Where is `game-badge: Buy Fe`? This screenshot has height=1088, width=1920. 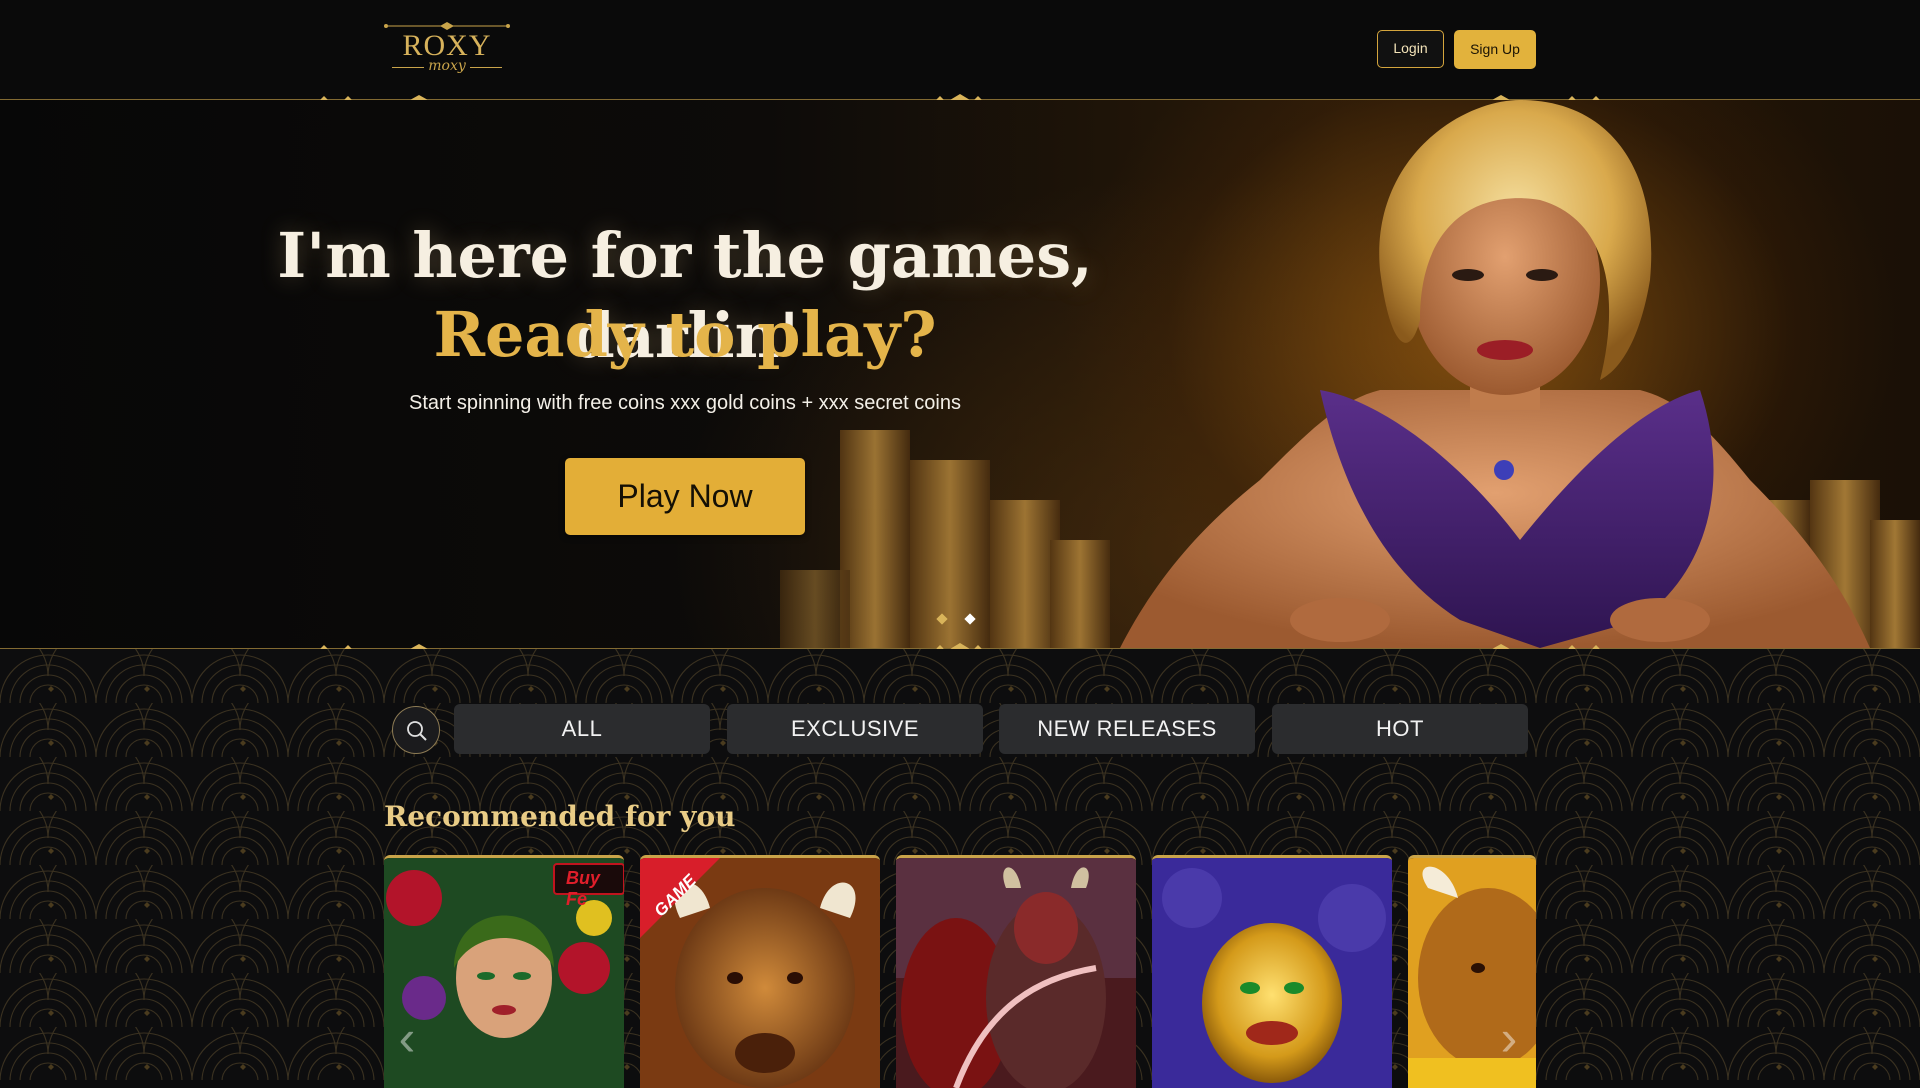
game-badge: Buy Fe is located at coordinates (583, 888).